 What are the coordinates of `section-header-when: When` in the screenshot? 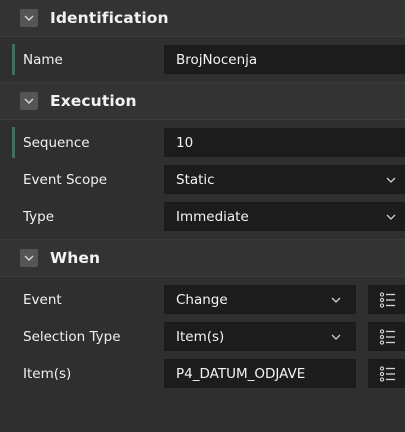 It's located at (202, 258).